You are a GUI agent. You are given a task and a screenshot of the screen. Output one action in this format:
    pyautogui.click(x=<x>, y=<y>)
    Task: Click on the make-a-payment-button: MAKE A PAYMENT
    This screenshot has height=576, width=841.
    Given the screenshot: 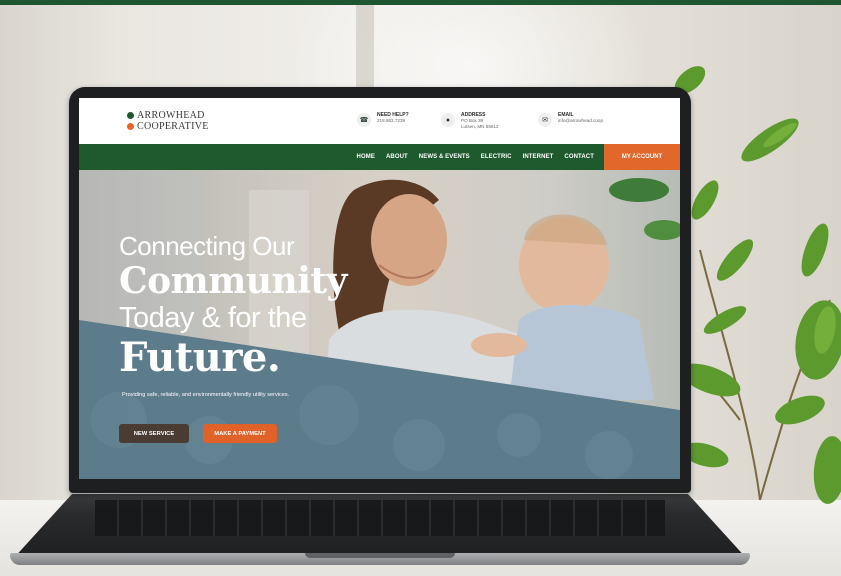 What is the action you would take?
    pyautogui.click(x=240, y=433)
    